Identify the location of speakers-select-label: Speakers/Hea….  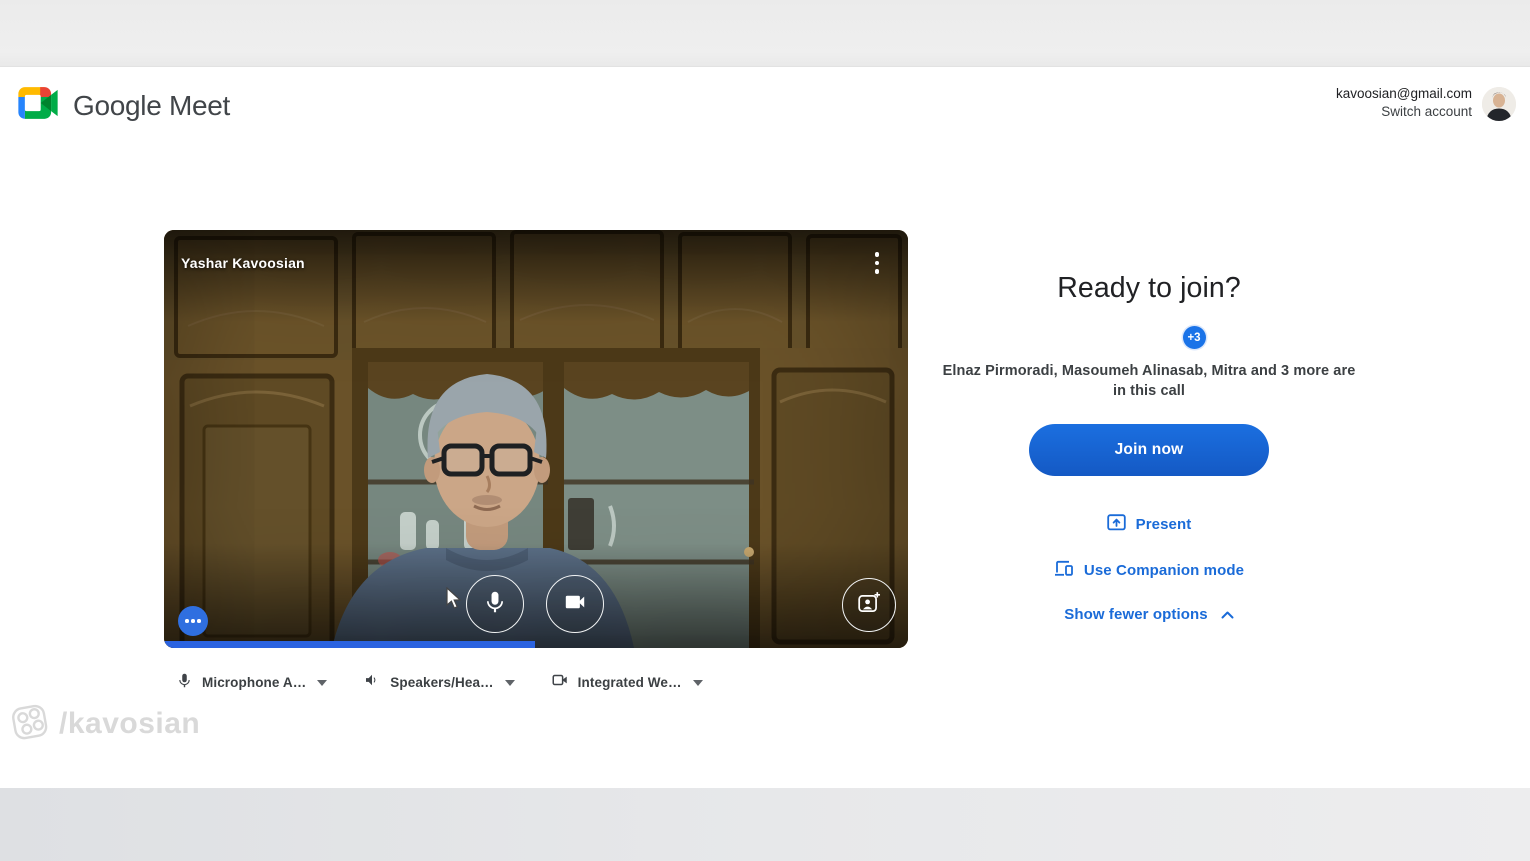
(442, 682).